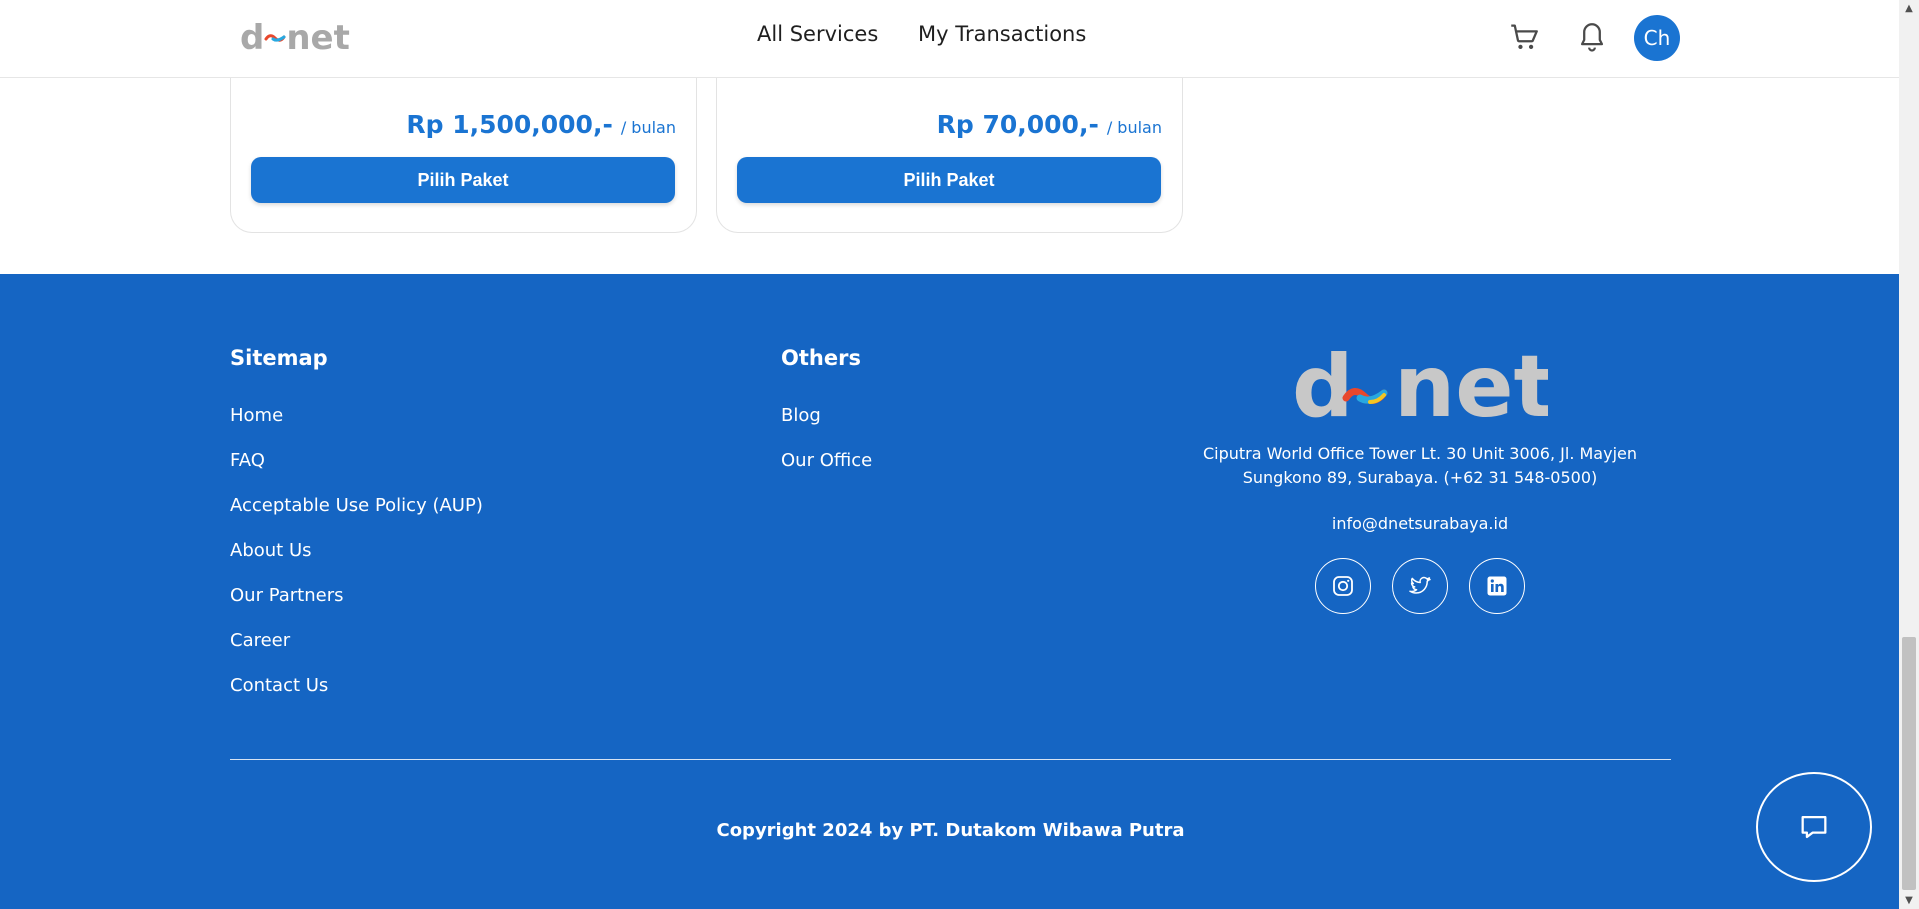 The width and height of the screenshot is (1919, 909). I want to click on cart-icon, so click(1524, 37).